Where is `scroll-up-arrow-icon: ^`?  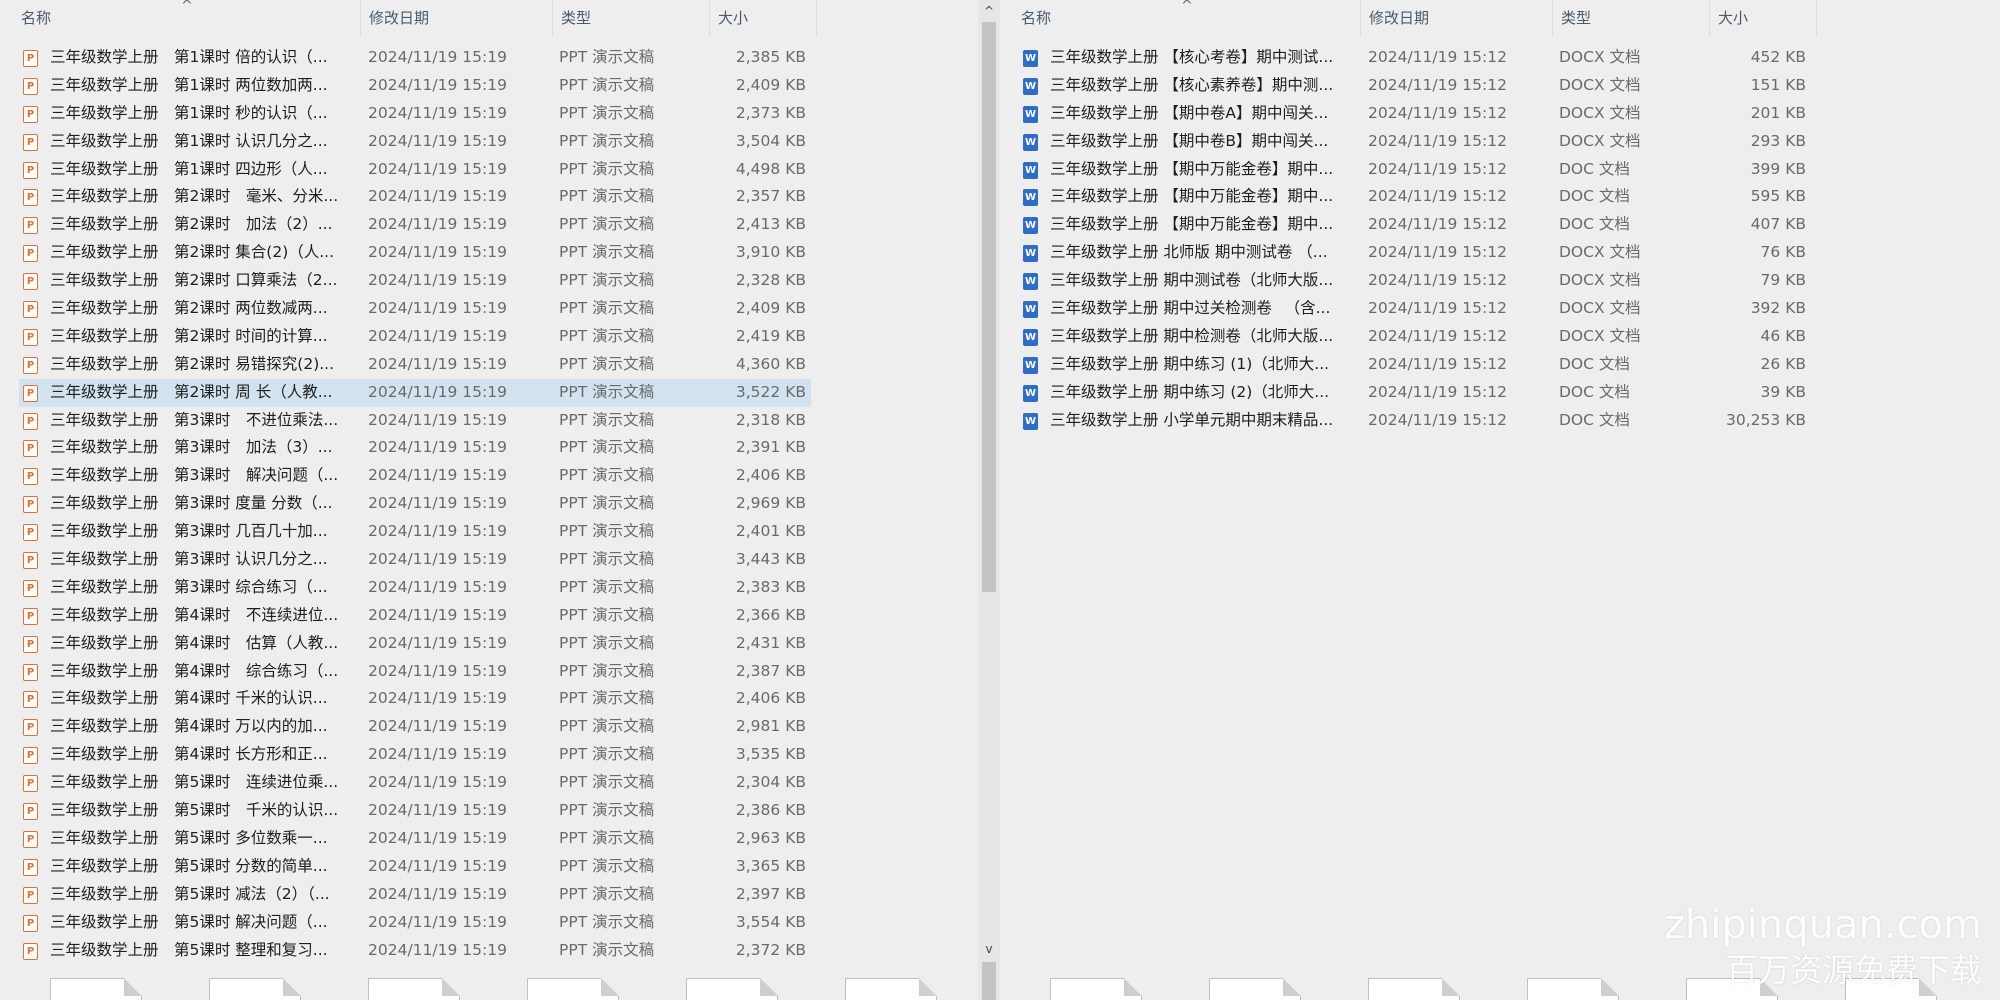
scroll-up-arrow-icon: ^ is located at coordinates (989, 11).